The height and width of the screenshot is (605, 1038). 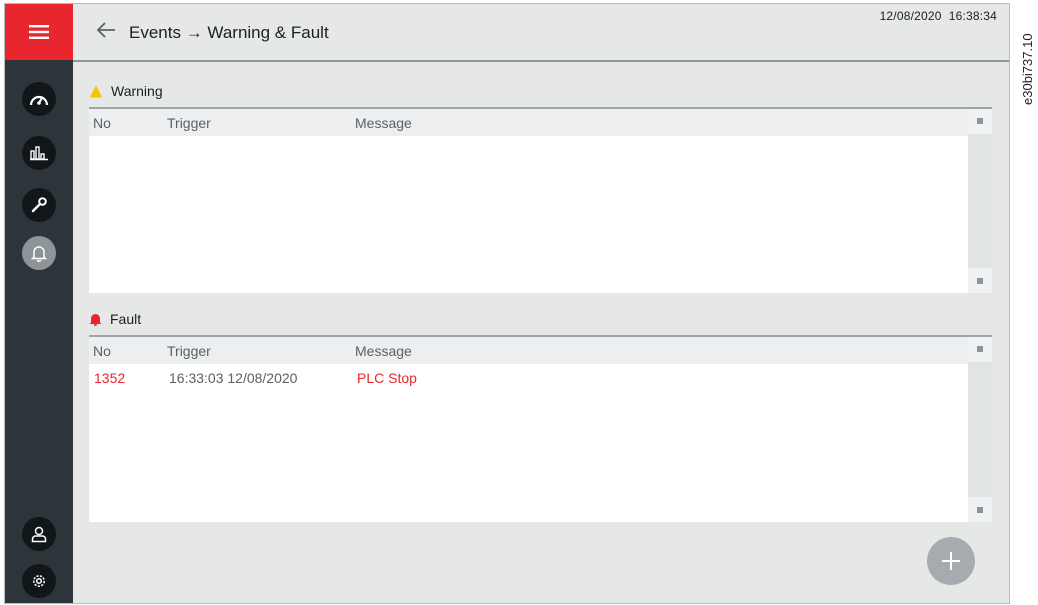 What do you see at coordinates (110, 378) in the screenshot?
I see `fault-no: 1352` at bounding box center [110, 378].